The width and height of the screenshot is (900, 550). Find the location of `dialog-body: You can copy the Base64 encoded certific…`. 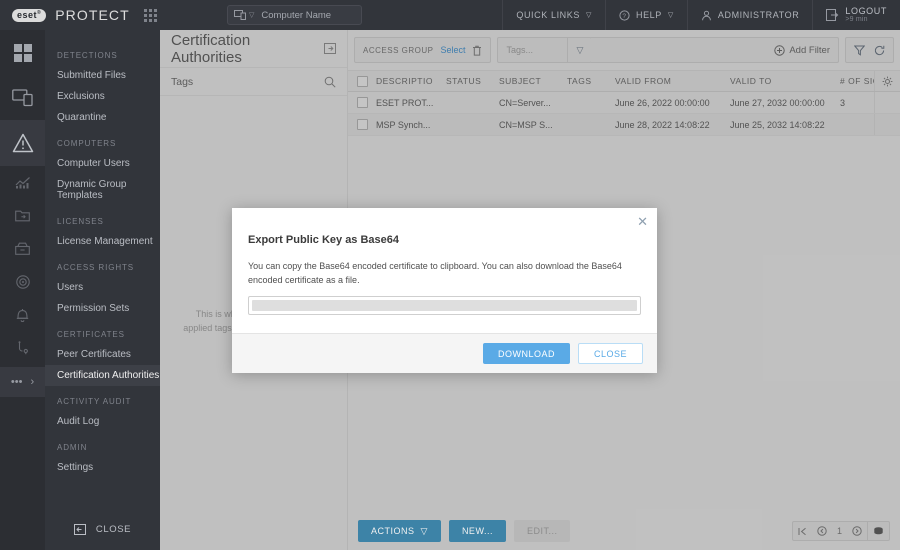

dialog-body: You can copy the Base64 encoded certific… is located at coordinates (444, 289).